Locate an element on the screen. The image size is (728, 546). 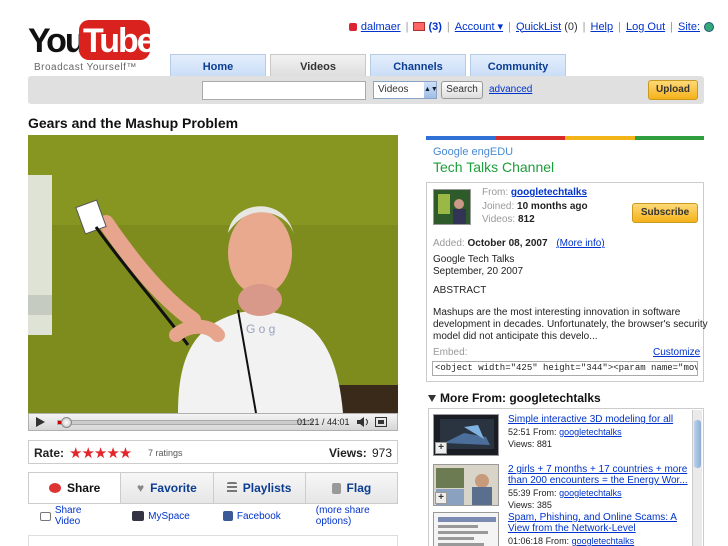
channel-thumbnail-image is located at coordinates (452, 207).